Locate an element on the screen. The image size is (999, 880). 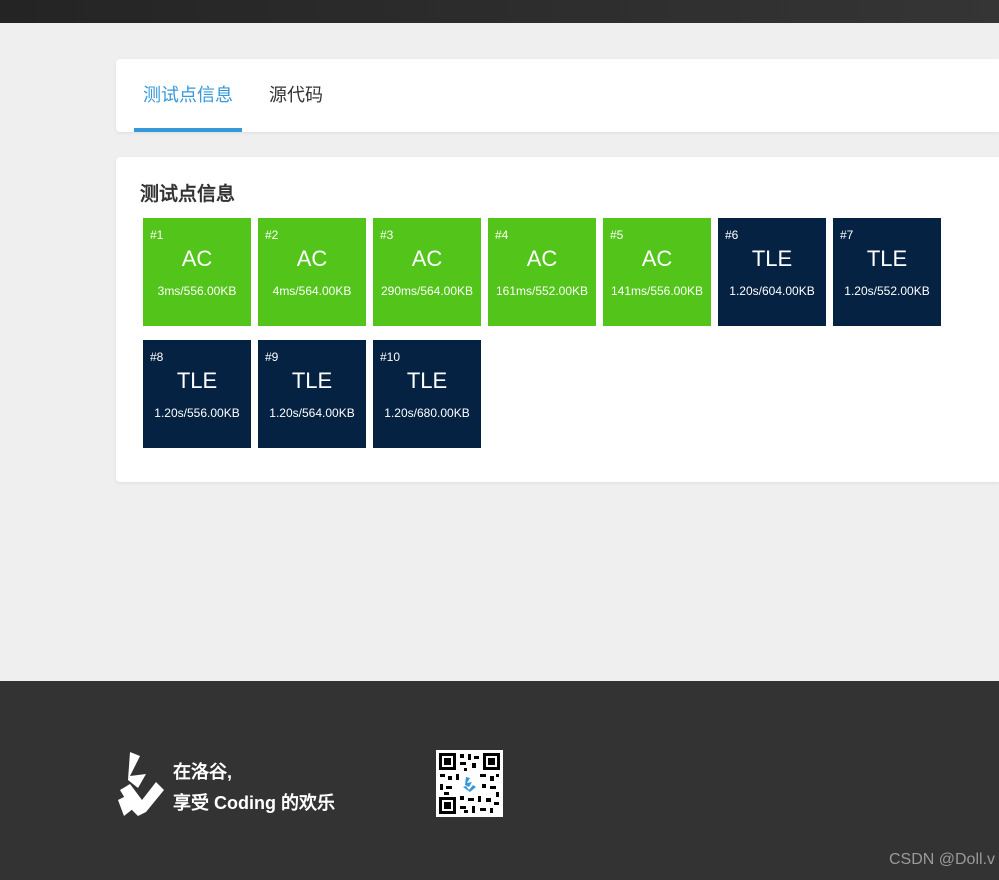
testcase-number: #5 is located at coordinates (617, 235).